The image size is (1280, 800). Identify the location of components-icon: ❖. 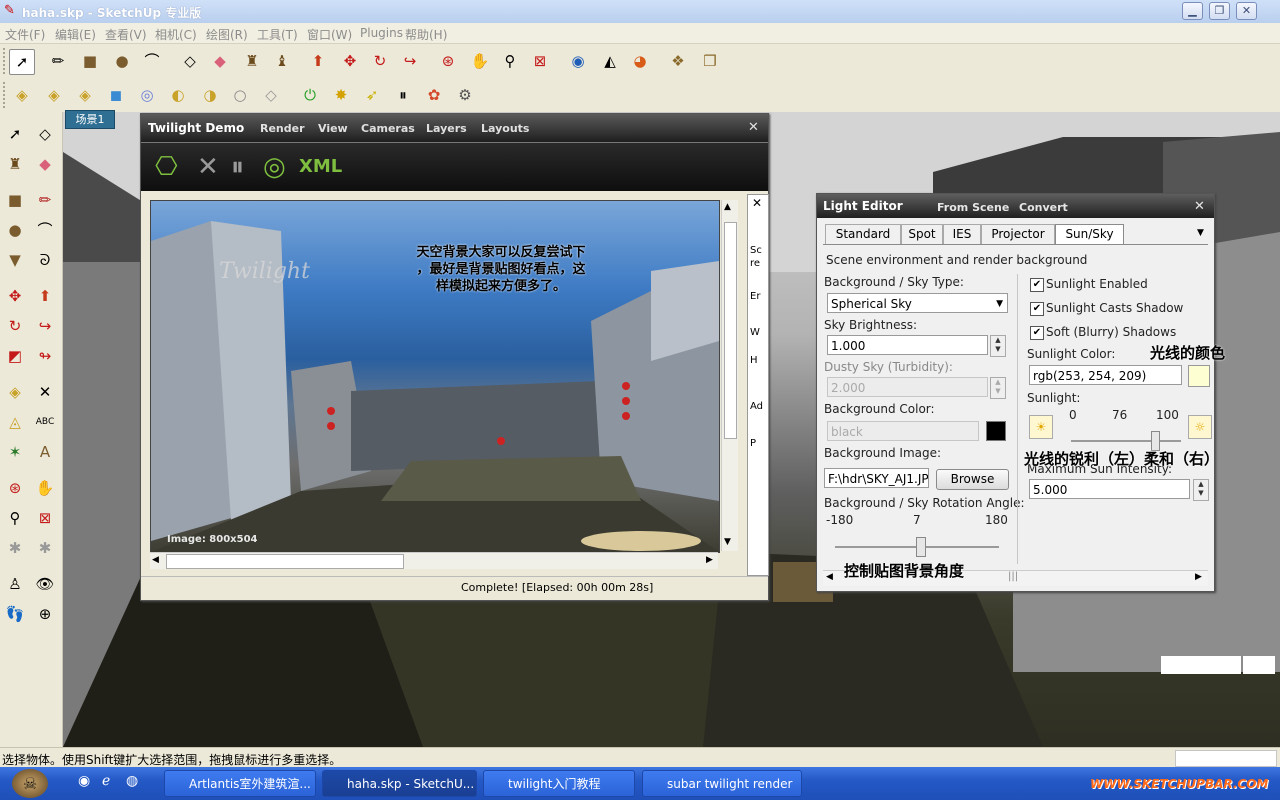
(678, 61).